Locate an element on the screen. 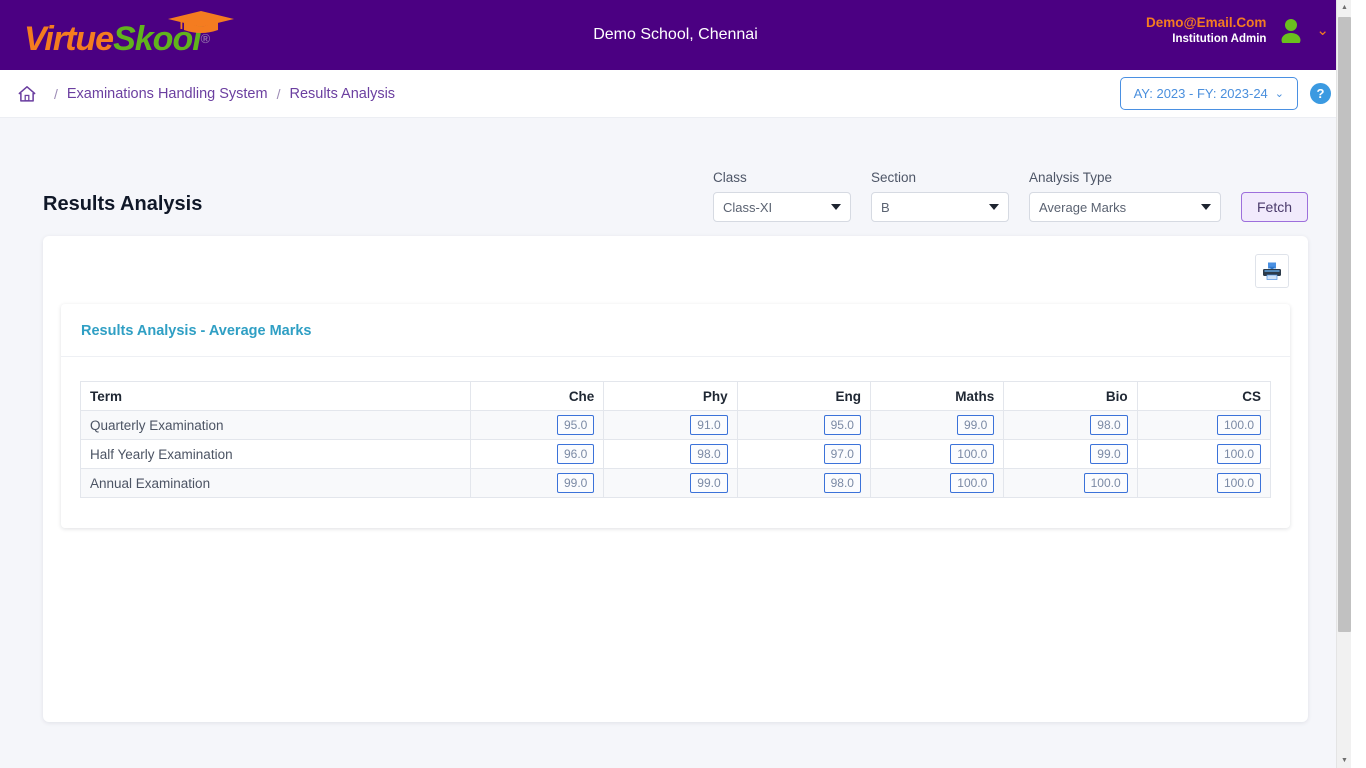 The height and width of the screenshot is (768, 1366). scroll-up-arrow-icon: ▲ is located at coordinates (1344, 7).